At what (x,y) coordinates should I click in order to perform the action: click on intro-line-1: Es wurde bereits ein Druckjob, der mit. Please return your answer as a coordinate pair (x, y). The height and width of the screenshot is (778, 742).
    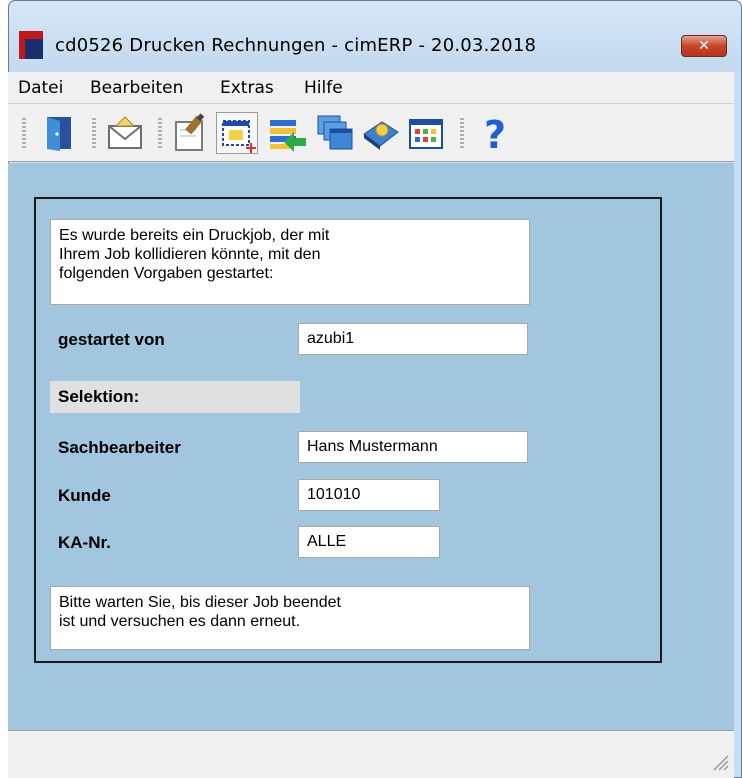
    Looking at the image, I should click on (194, 235).